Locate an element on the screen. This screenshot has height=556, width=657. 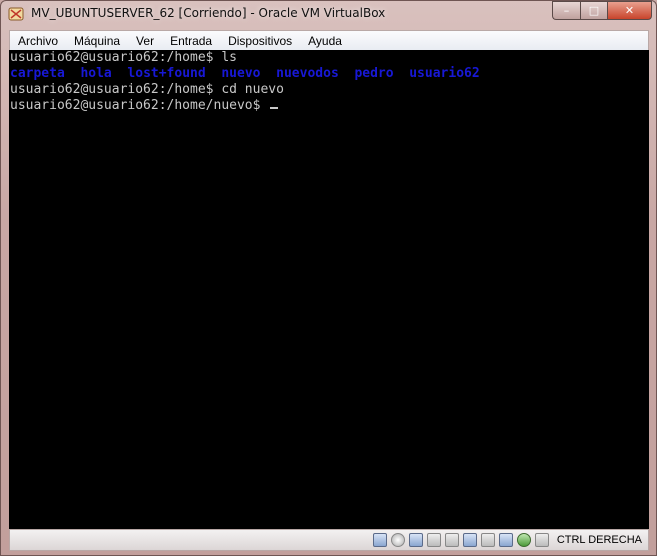
terminal-line: usuario62@usuario62:/home$ ls is located at coordinates (123, 58).